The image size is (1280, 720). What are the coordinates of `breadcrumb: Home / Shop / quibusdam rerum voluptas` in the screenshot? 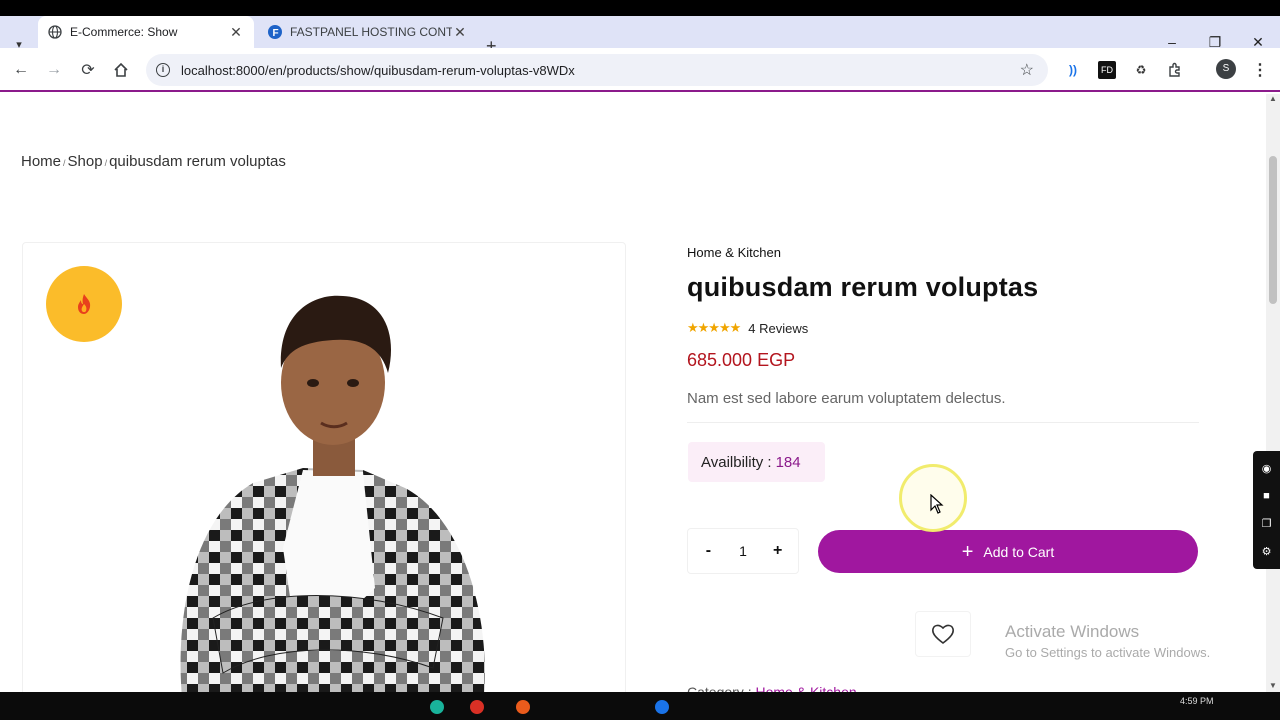 It's located at (153, 161).